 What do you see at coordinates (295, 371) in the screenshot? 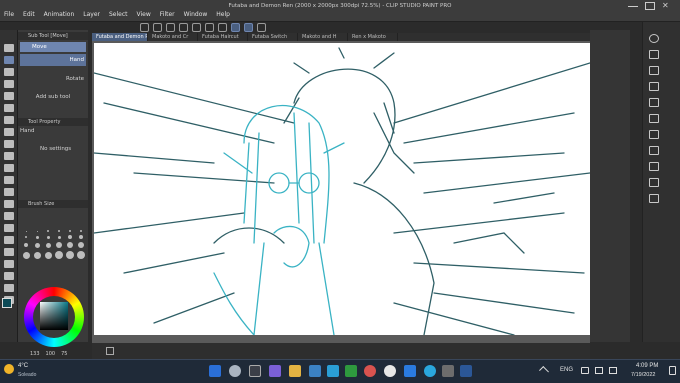
I see `file-explorer-icon` at bounding box center [295, 371].